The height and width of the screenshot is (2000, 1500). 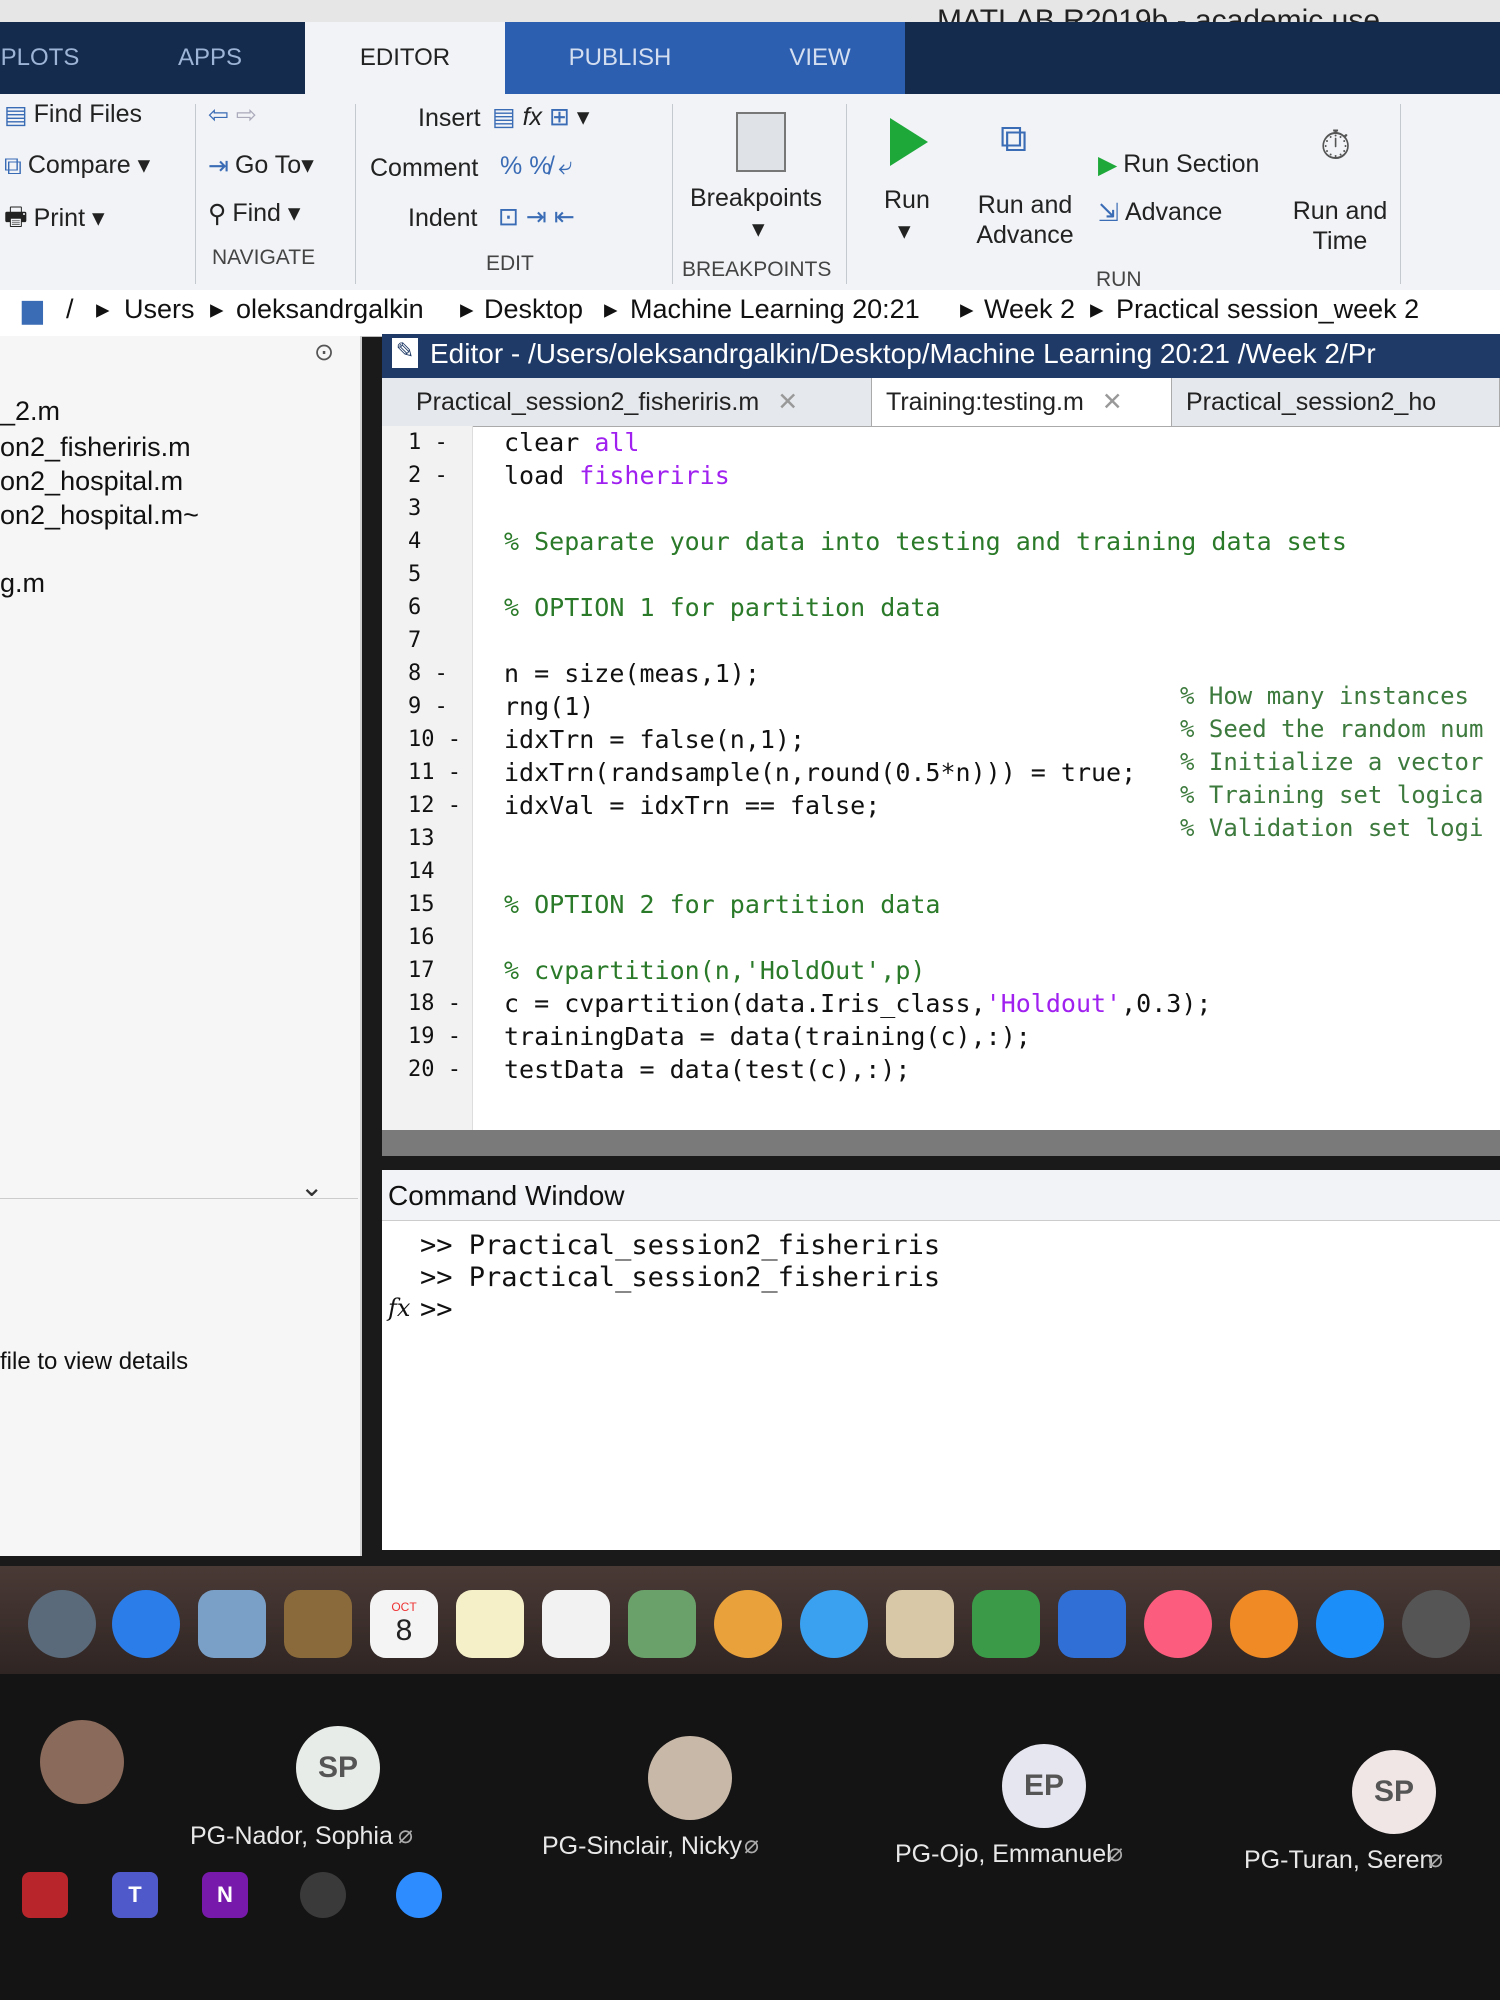 I want to click on mail-icon, so click(x=232, y=1624).